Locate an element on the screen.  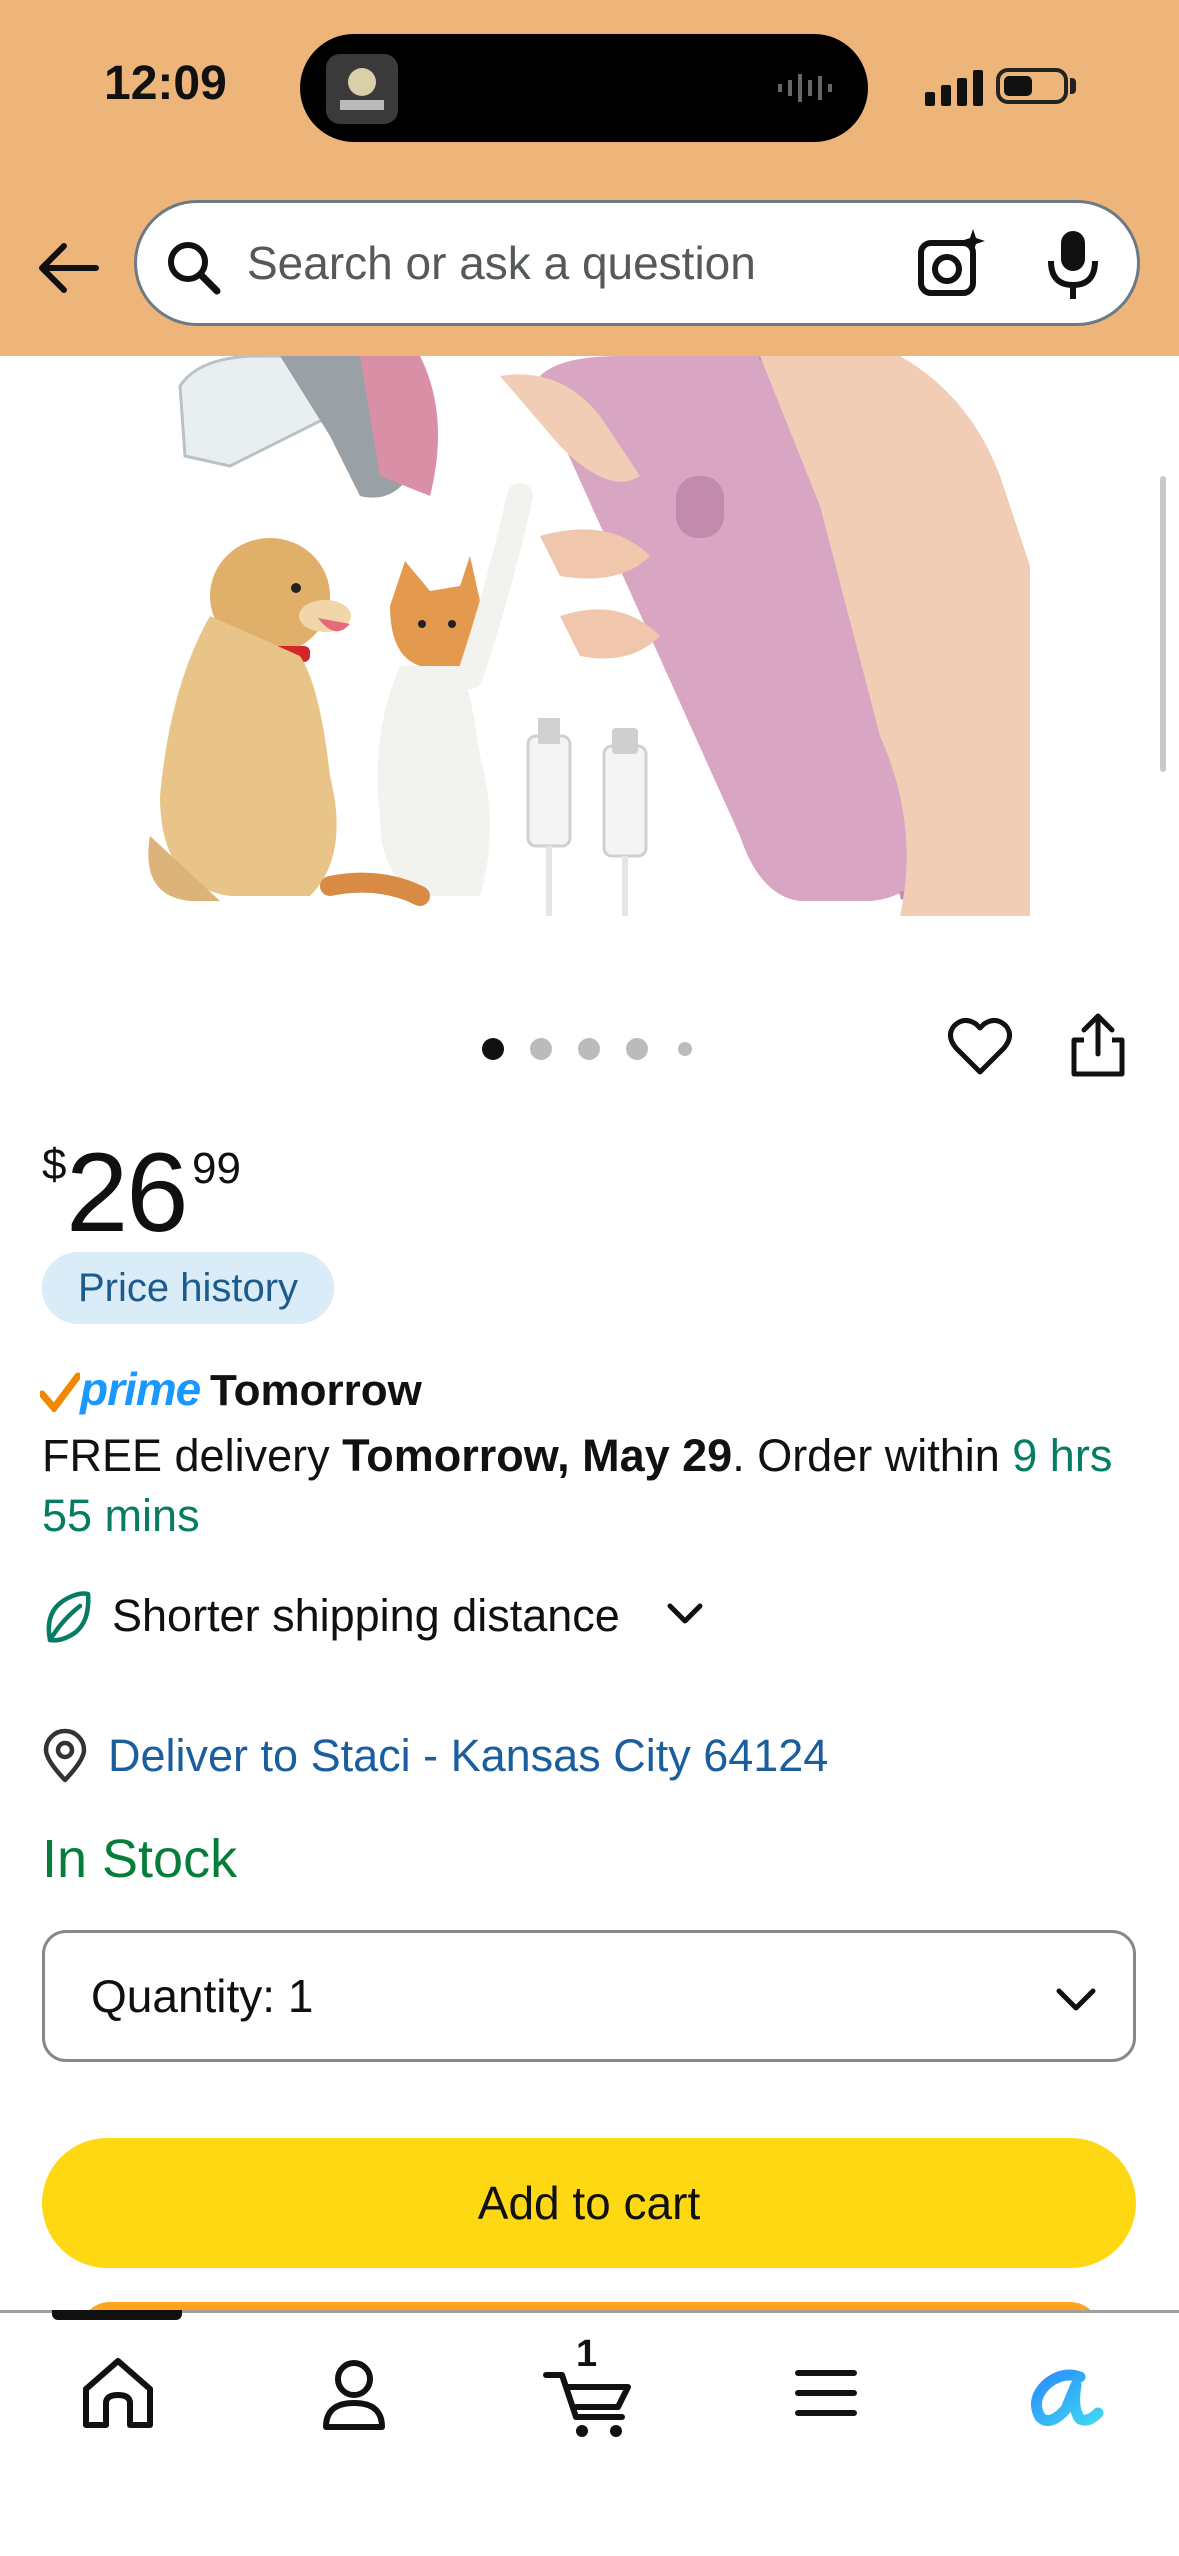
carousel-dot-active is located at coordinates (493, 1049).